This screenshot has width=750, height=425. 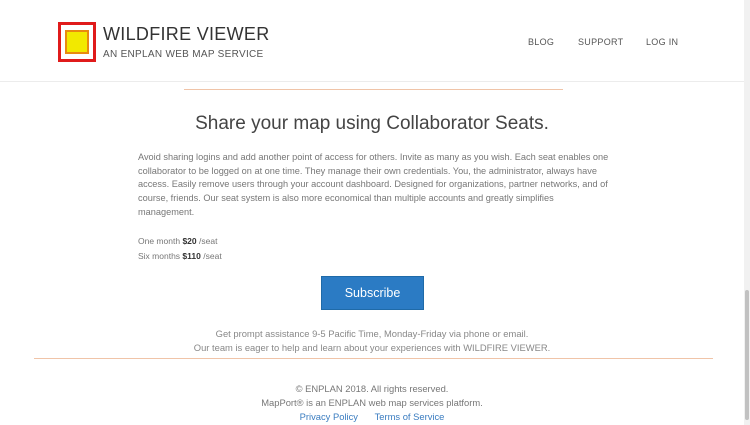 I want to click on price-amount: $110, so click(x=191, y=256).